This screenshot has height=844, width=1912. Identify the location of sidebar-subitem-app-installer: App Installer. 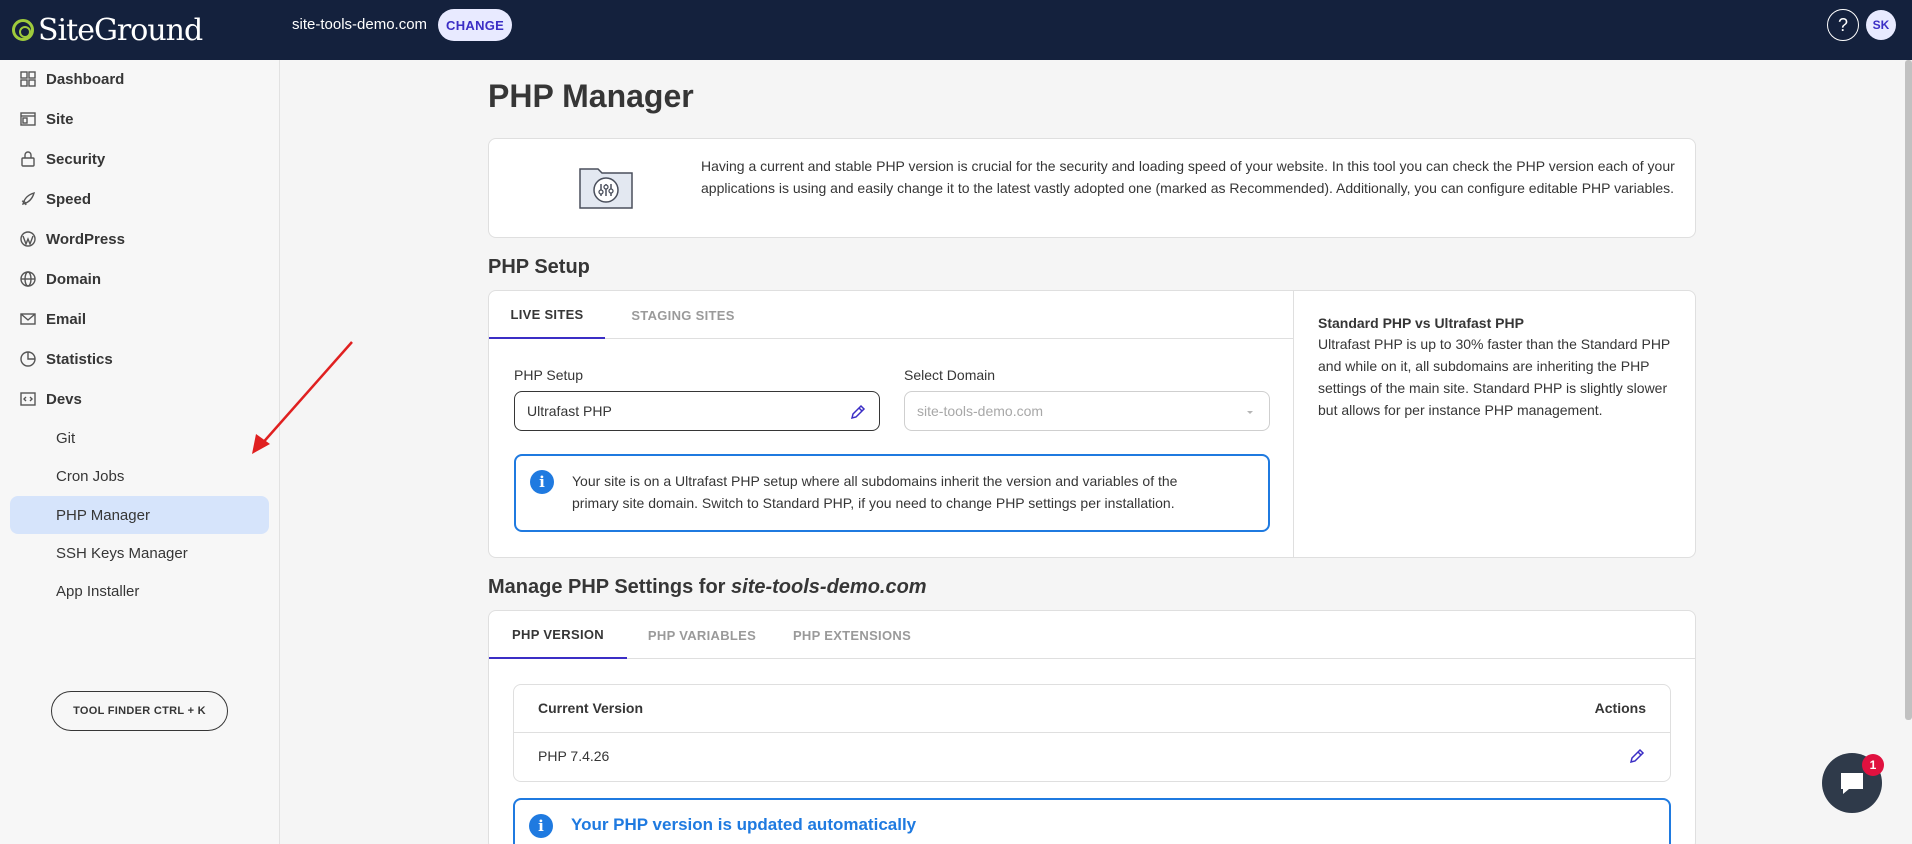
(139, 591).